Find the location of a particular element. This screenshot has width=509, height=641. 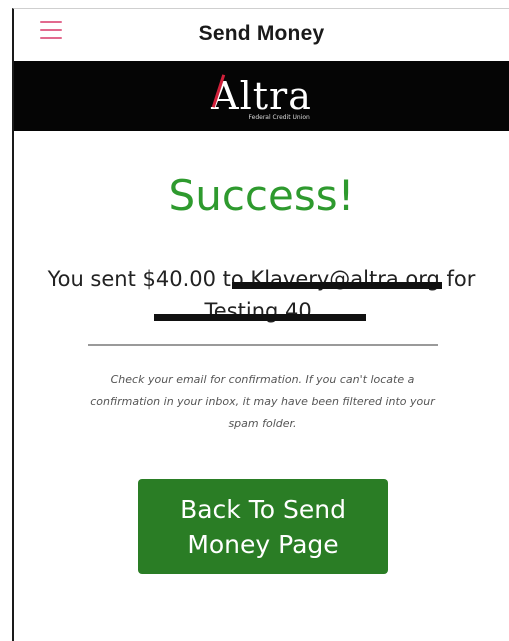

logo-subtext: Federal Credit Union is located at coordinates (279, 117).